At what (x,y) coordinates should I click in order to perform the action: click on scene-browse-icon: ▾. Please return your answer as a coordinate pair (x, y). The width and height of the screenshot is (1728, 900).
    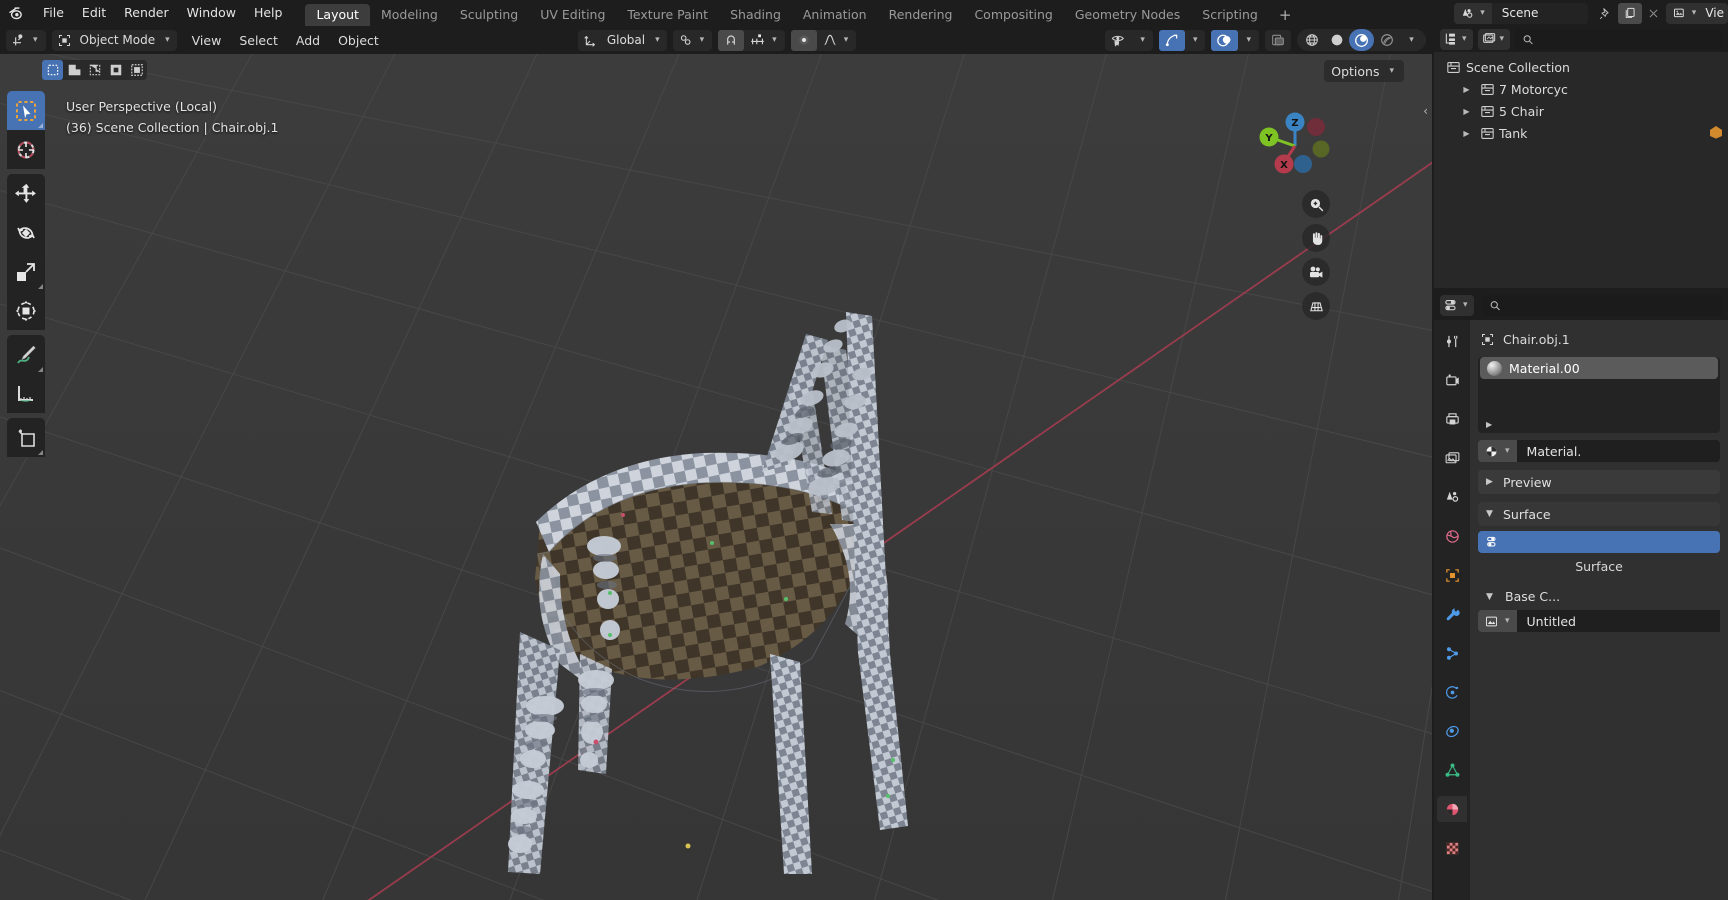
    Looking at the image, I should click on (1473, 13).